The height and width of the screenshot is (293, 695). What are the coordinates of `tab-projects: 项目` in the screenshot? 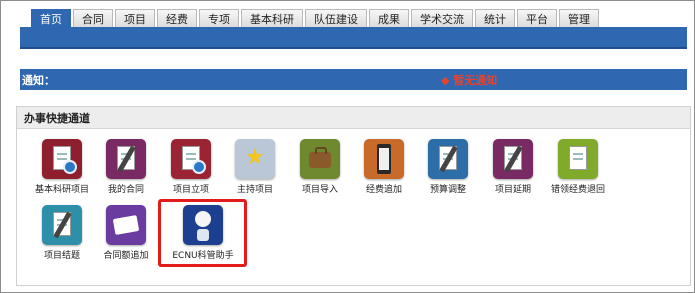 It's located at (135, 18).